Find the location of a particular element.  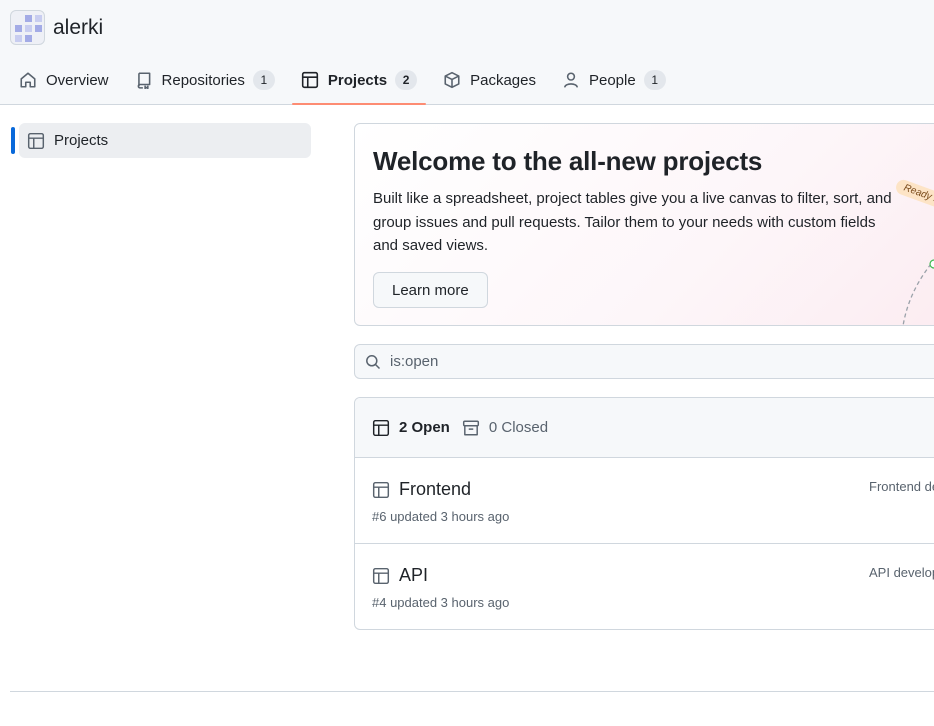

tab-repositories: Repositories 1 is located at coordinates (205, 80).